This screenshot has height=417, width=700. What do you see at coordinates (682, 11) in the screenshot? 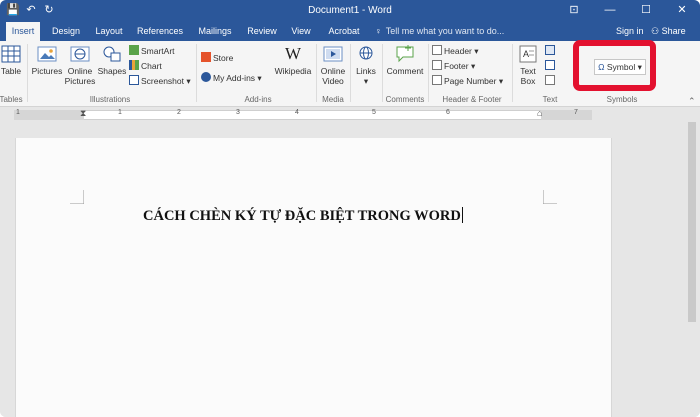
I see `close-button: ✕` at bounding box center [682, 11].